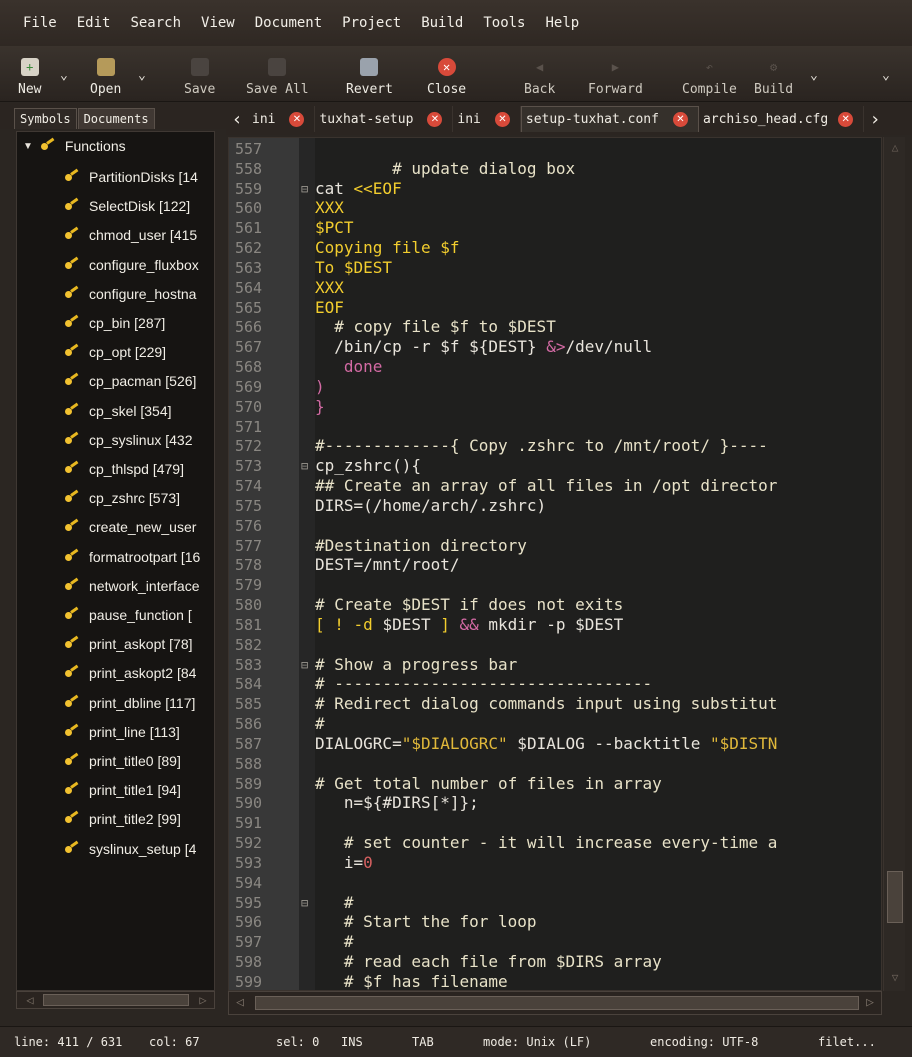 Image resolution: width=912 pixels, height=1057 pixels. What do you see at coordinates (130, 849) in the screenshot?
I see `symbol-item: syslinux_setup [4` at bounding box center [130, 849].